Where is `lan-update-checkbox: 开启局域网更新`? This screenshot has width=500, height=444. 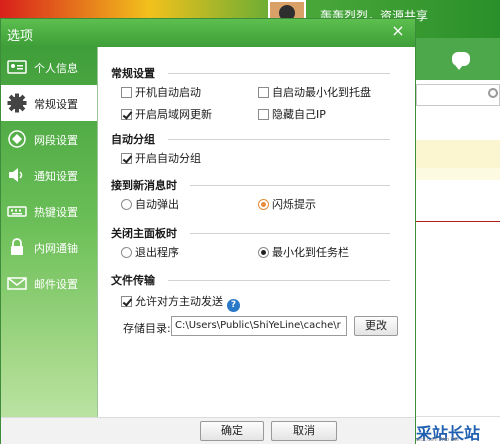 lan-update-checkbox: 开启局域网更新 is located at coordinates (166, 114).